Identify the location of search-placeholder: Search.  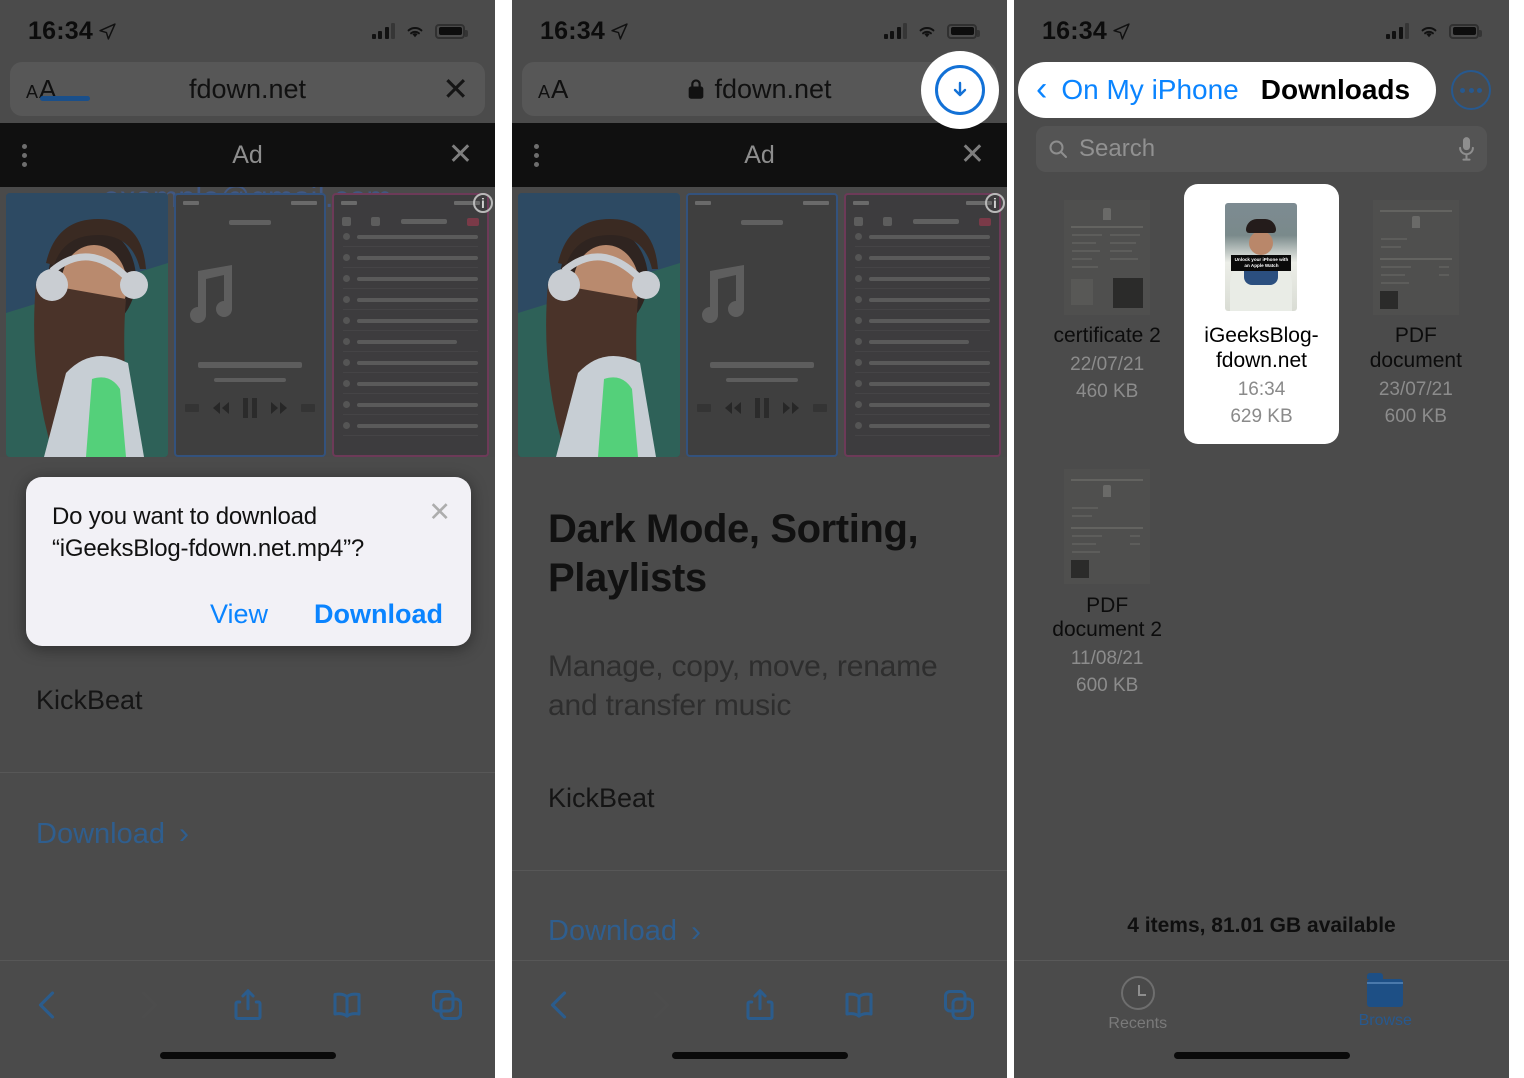
(1117, 148).